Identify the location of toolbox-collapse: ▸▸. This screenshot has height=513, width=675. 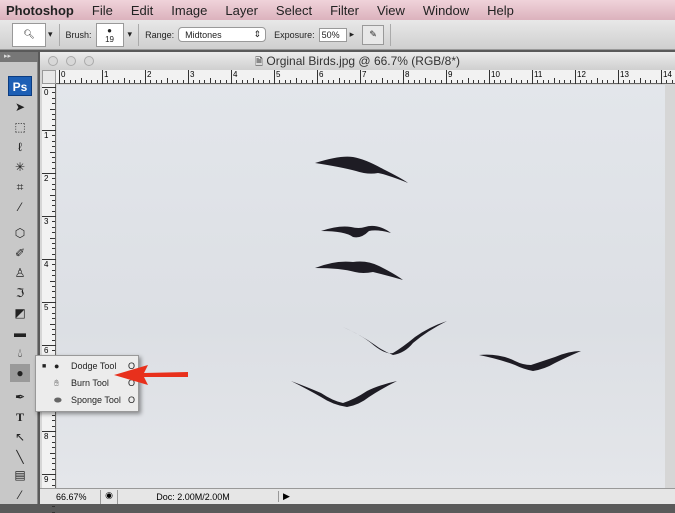
(19, 57).